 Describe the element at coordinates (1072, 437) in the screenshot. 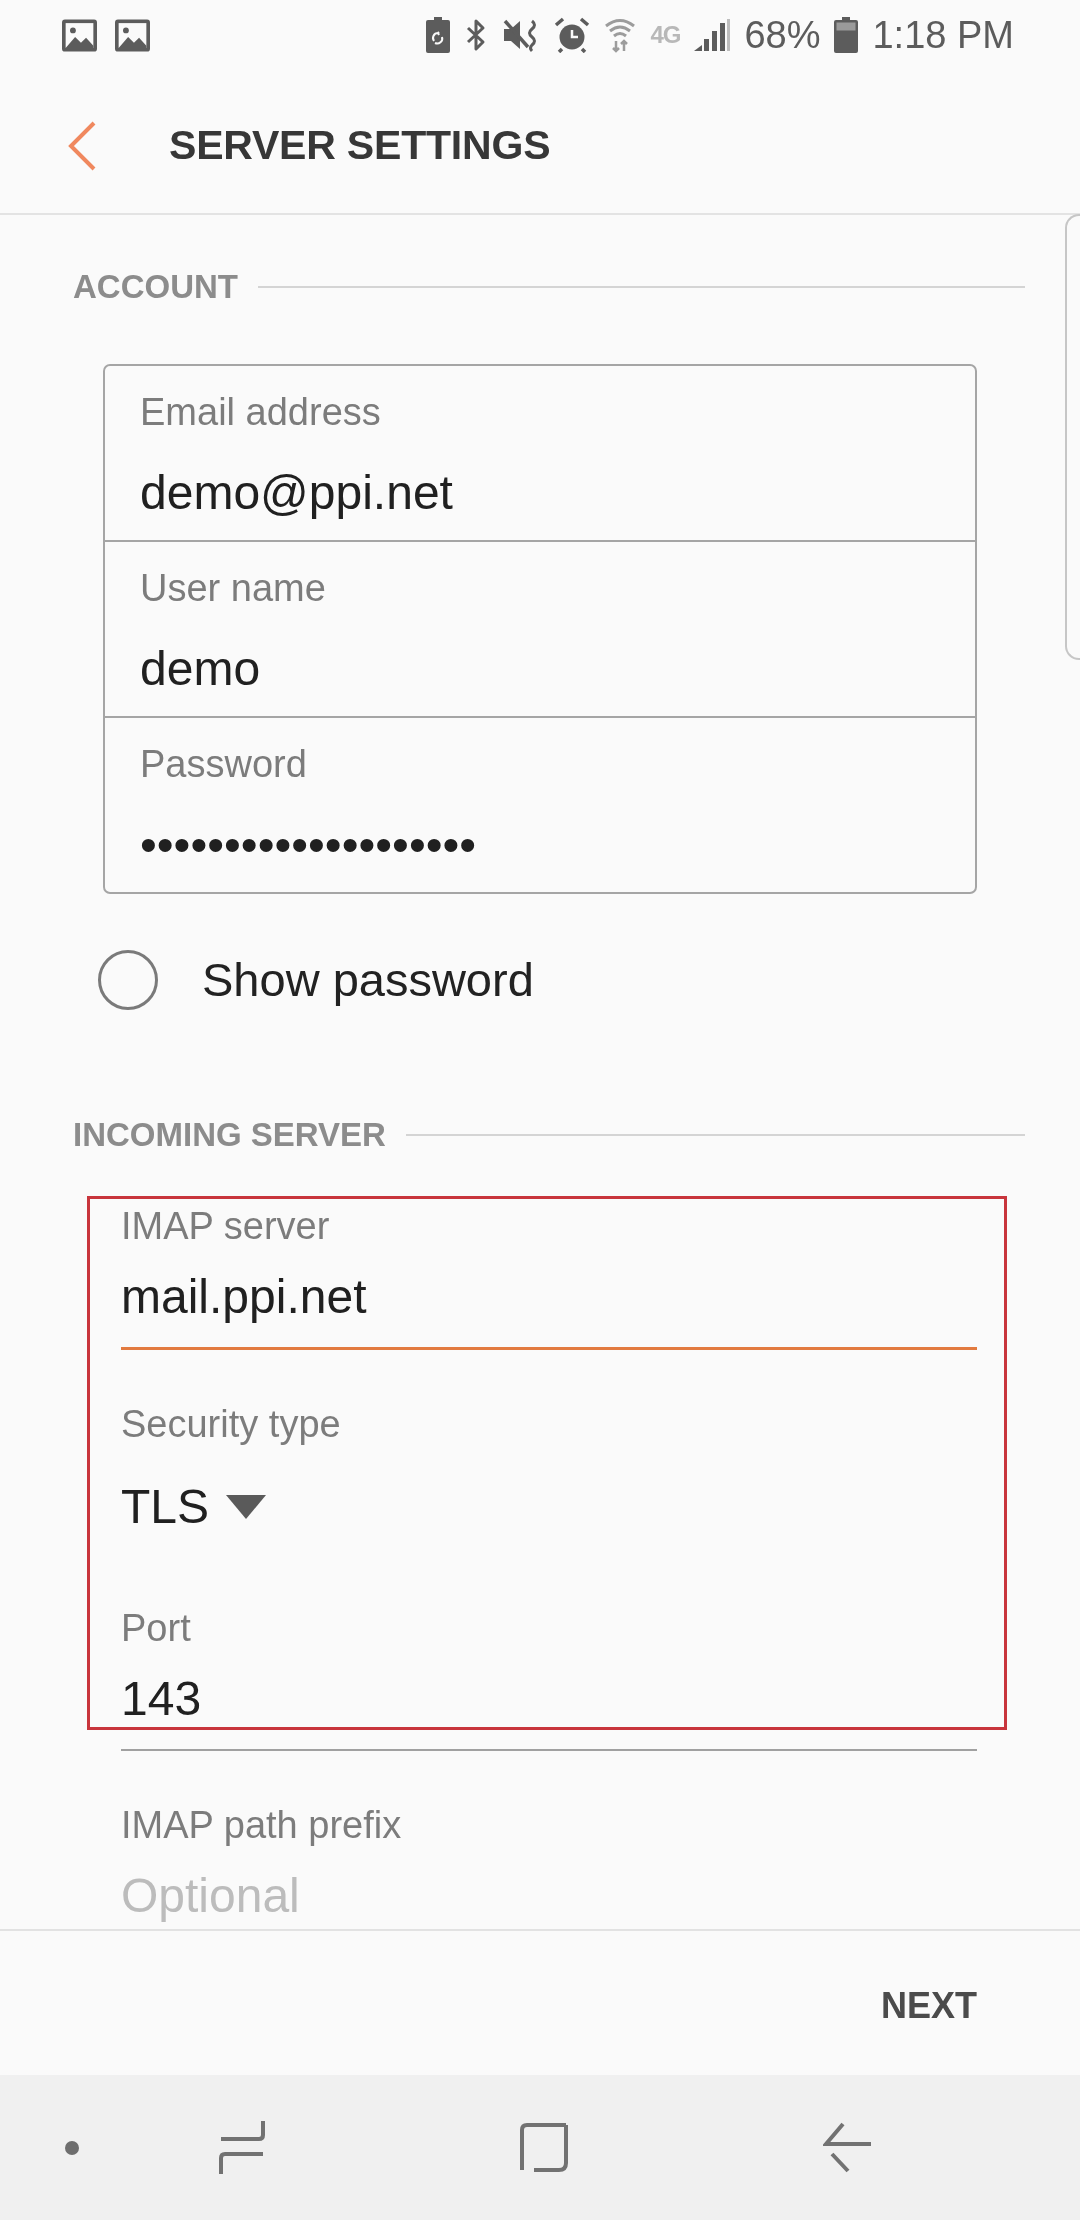

I see `edge-panel-handle` at that location.